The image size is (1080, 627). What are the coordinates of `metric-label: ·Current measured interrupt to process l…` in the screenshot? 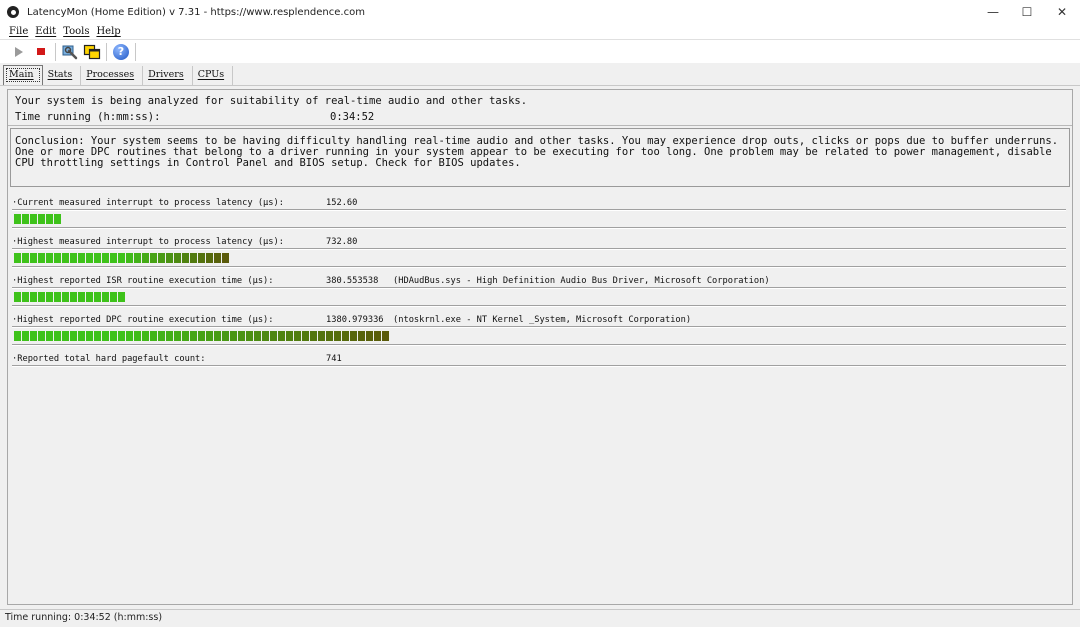 It's located at (148, 203).